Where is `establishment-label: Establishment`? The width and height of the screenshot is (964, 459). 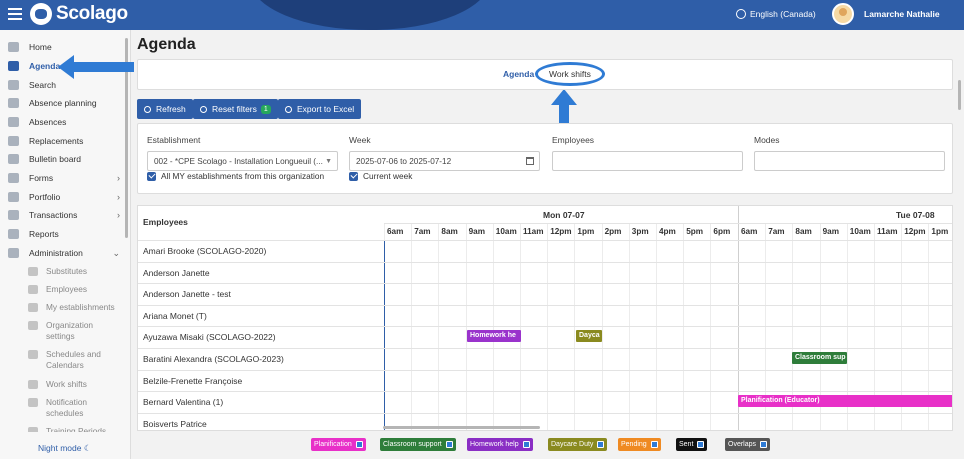 establishment-label: Establishment is located at coordinates (174, 140).